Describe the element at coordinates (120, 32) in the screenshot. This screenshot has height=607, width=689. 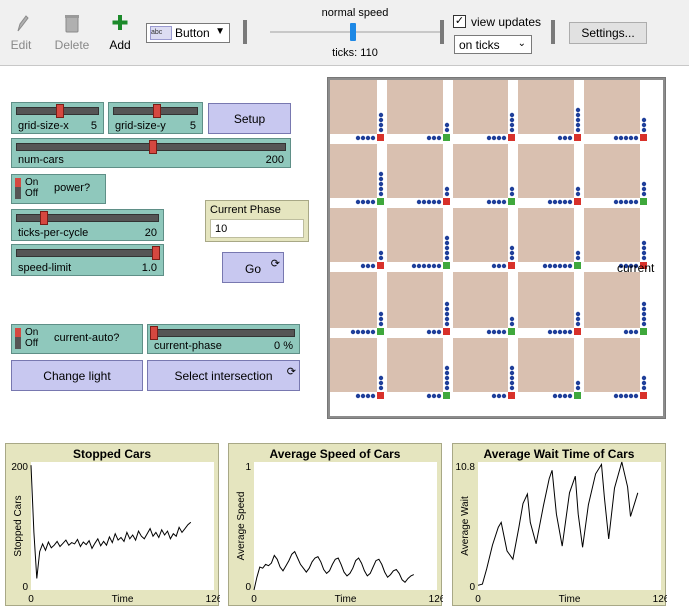
I see `add-button: Add` at that location.